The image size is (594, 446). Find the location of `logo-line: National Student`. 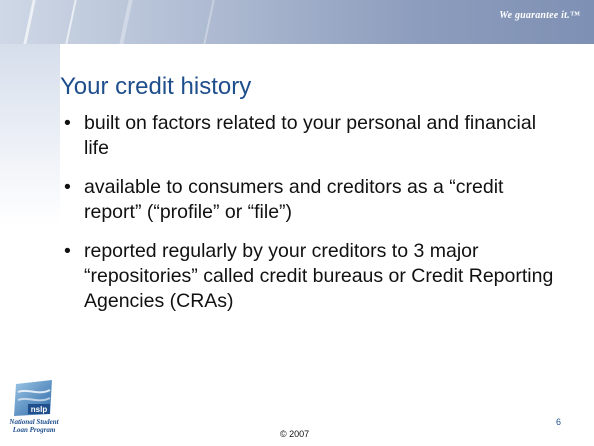

logo-line: National Student is located at coordinates (34, 422).